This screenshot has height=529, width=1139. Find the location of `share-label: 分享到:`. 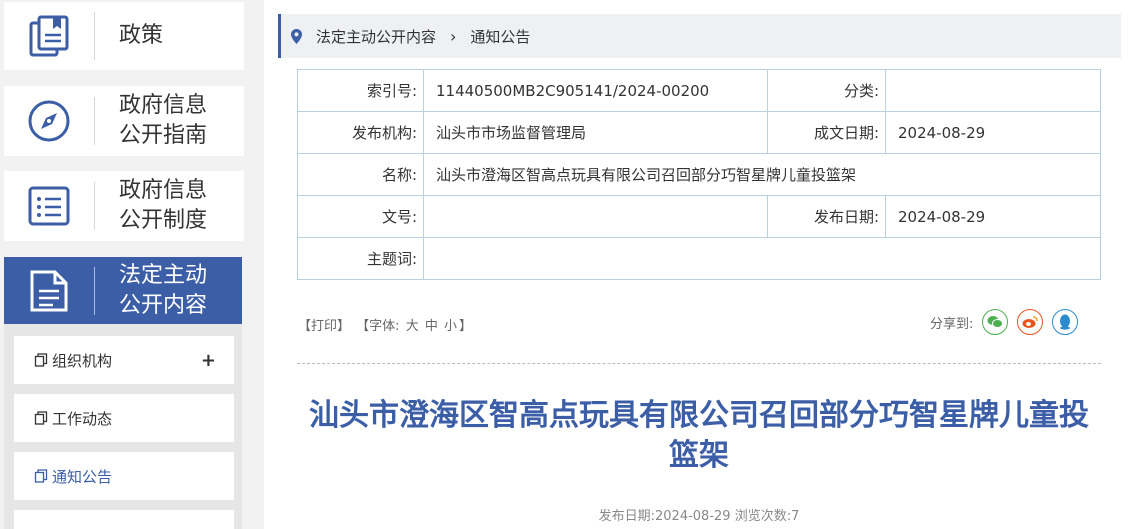

share-label: 分享到: is located at coordinates (952, 324).